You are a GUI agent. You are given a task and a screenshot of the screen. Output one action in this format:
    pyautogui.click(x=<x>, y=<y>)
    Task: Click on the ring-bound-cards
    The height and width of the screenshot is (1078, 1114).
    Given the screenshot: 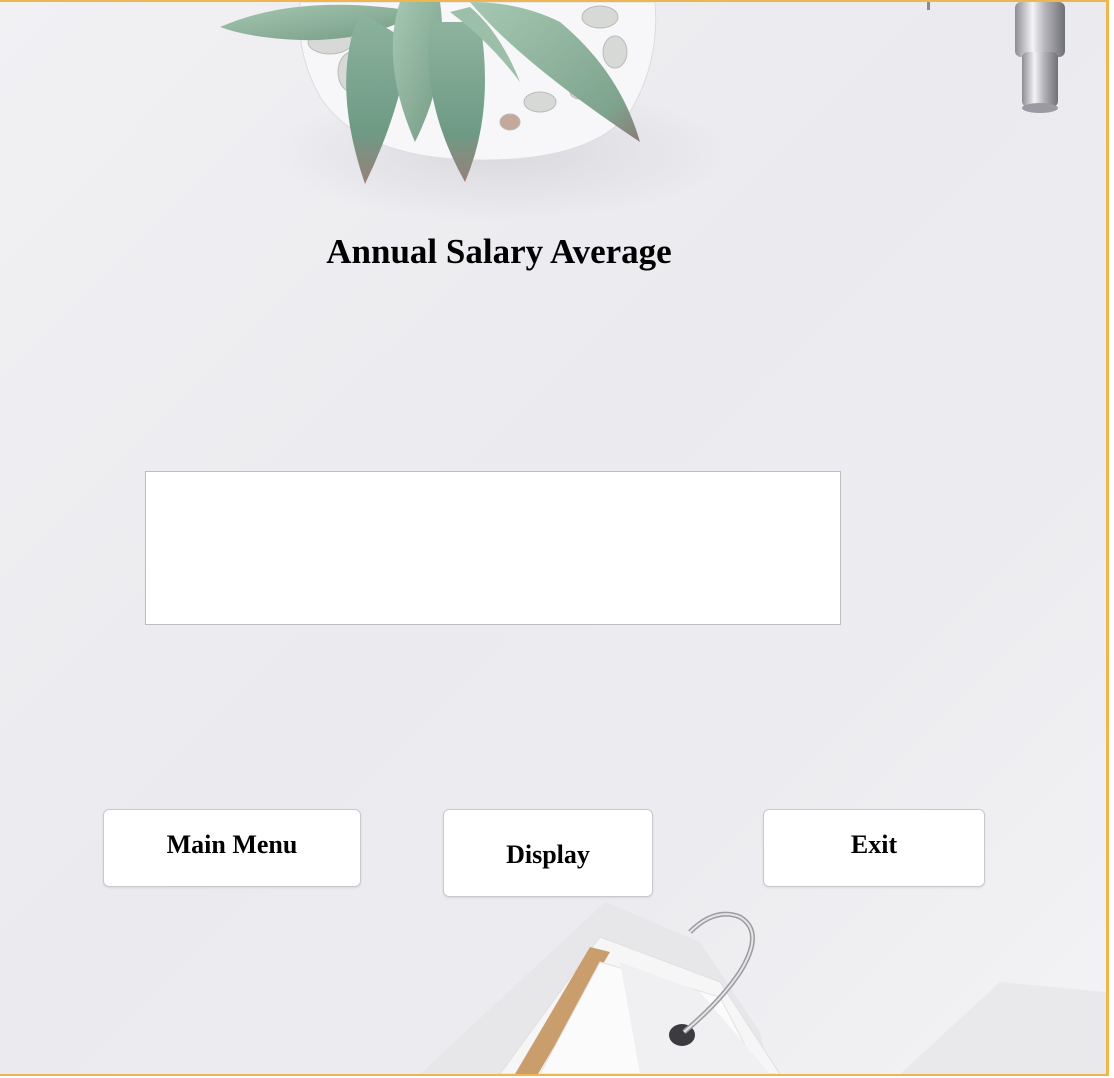 What is the action you would take?
    pyautogui.click(x=763, y=988)
    